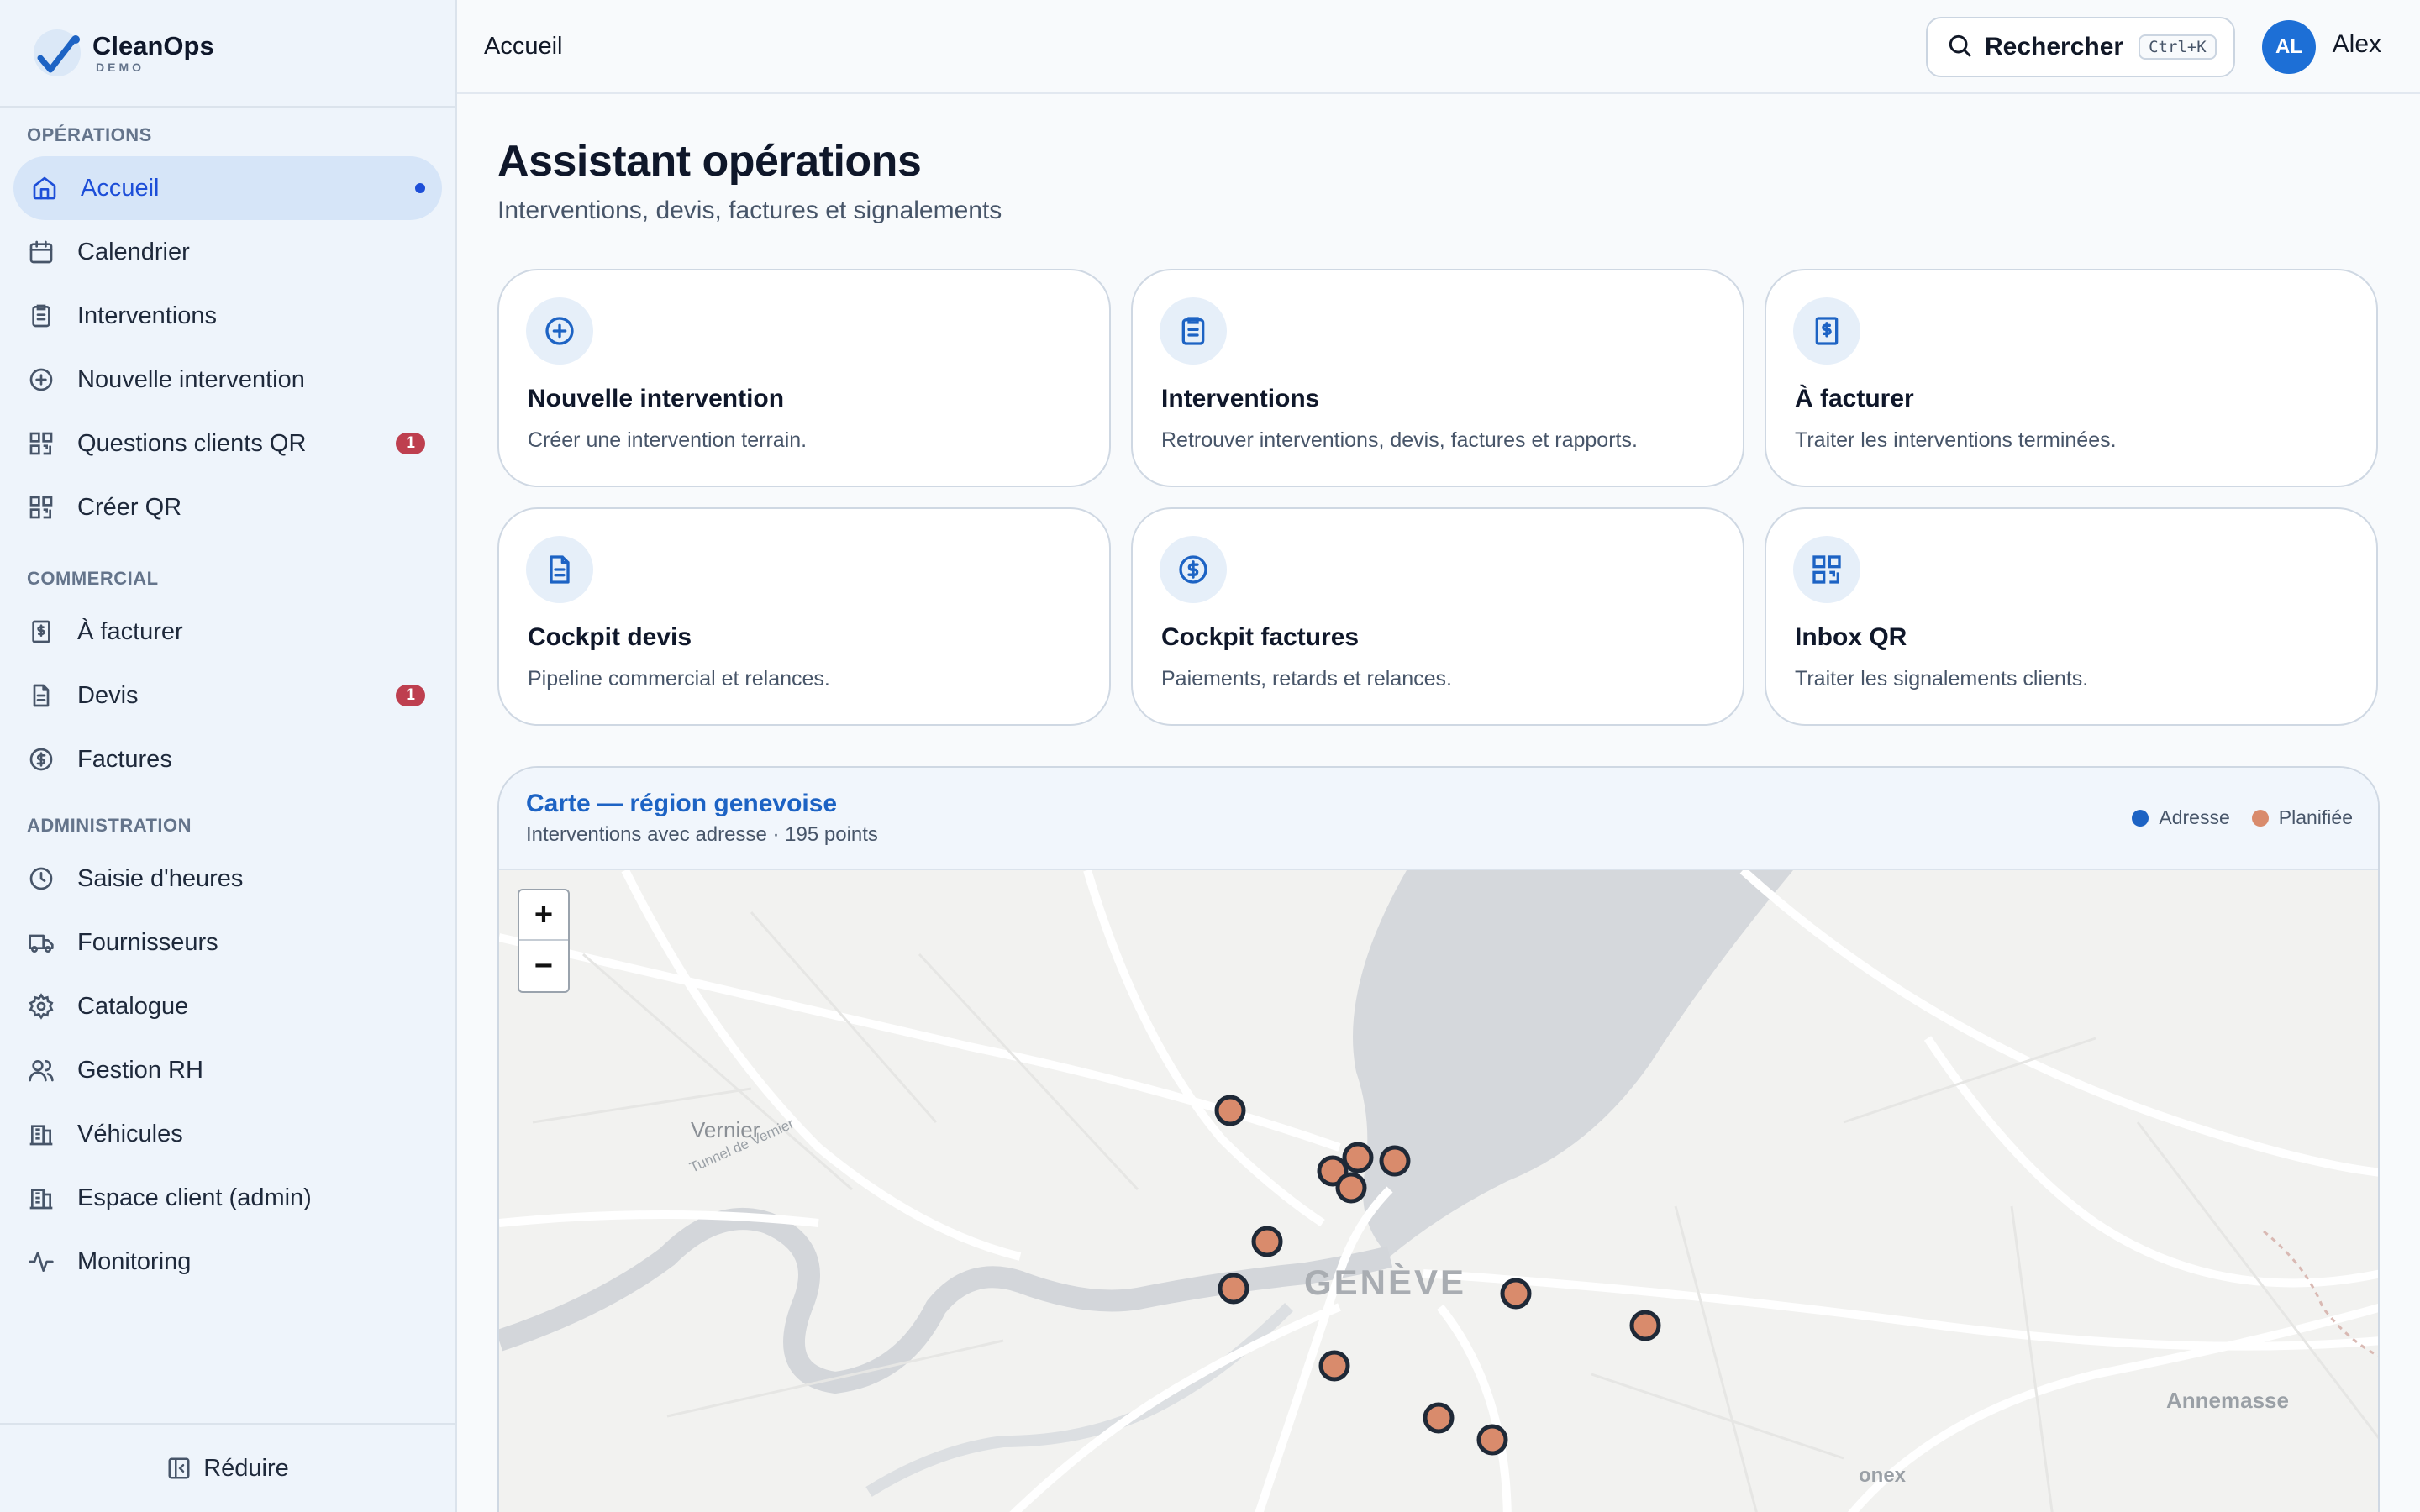 The width and height of the screenshot is (2420, 1512). Describe the element at coordinates (1438, 47) in the screenshot. I see `top-bar: Accueil Rechercher Ctrl+K AL Alex` at that location.